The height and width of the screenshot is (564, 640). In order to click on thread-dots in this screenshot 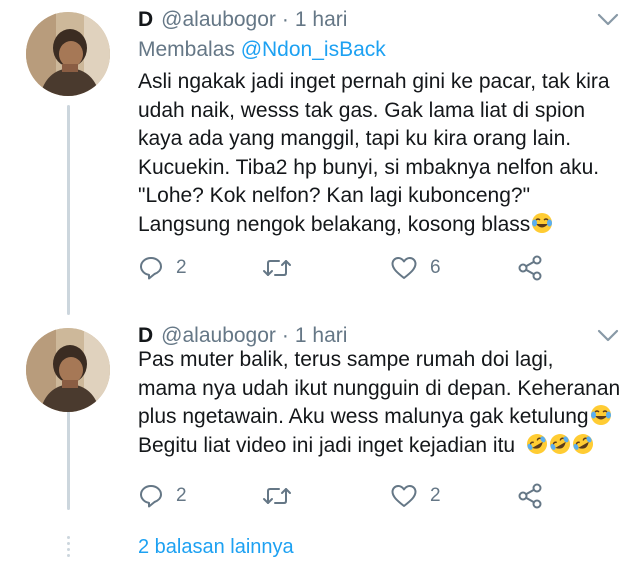, I will do `click(68, 548)`.